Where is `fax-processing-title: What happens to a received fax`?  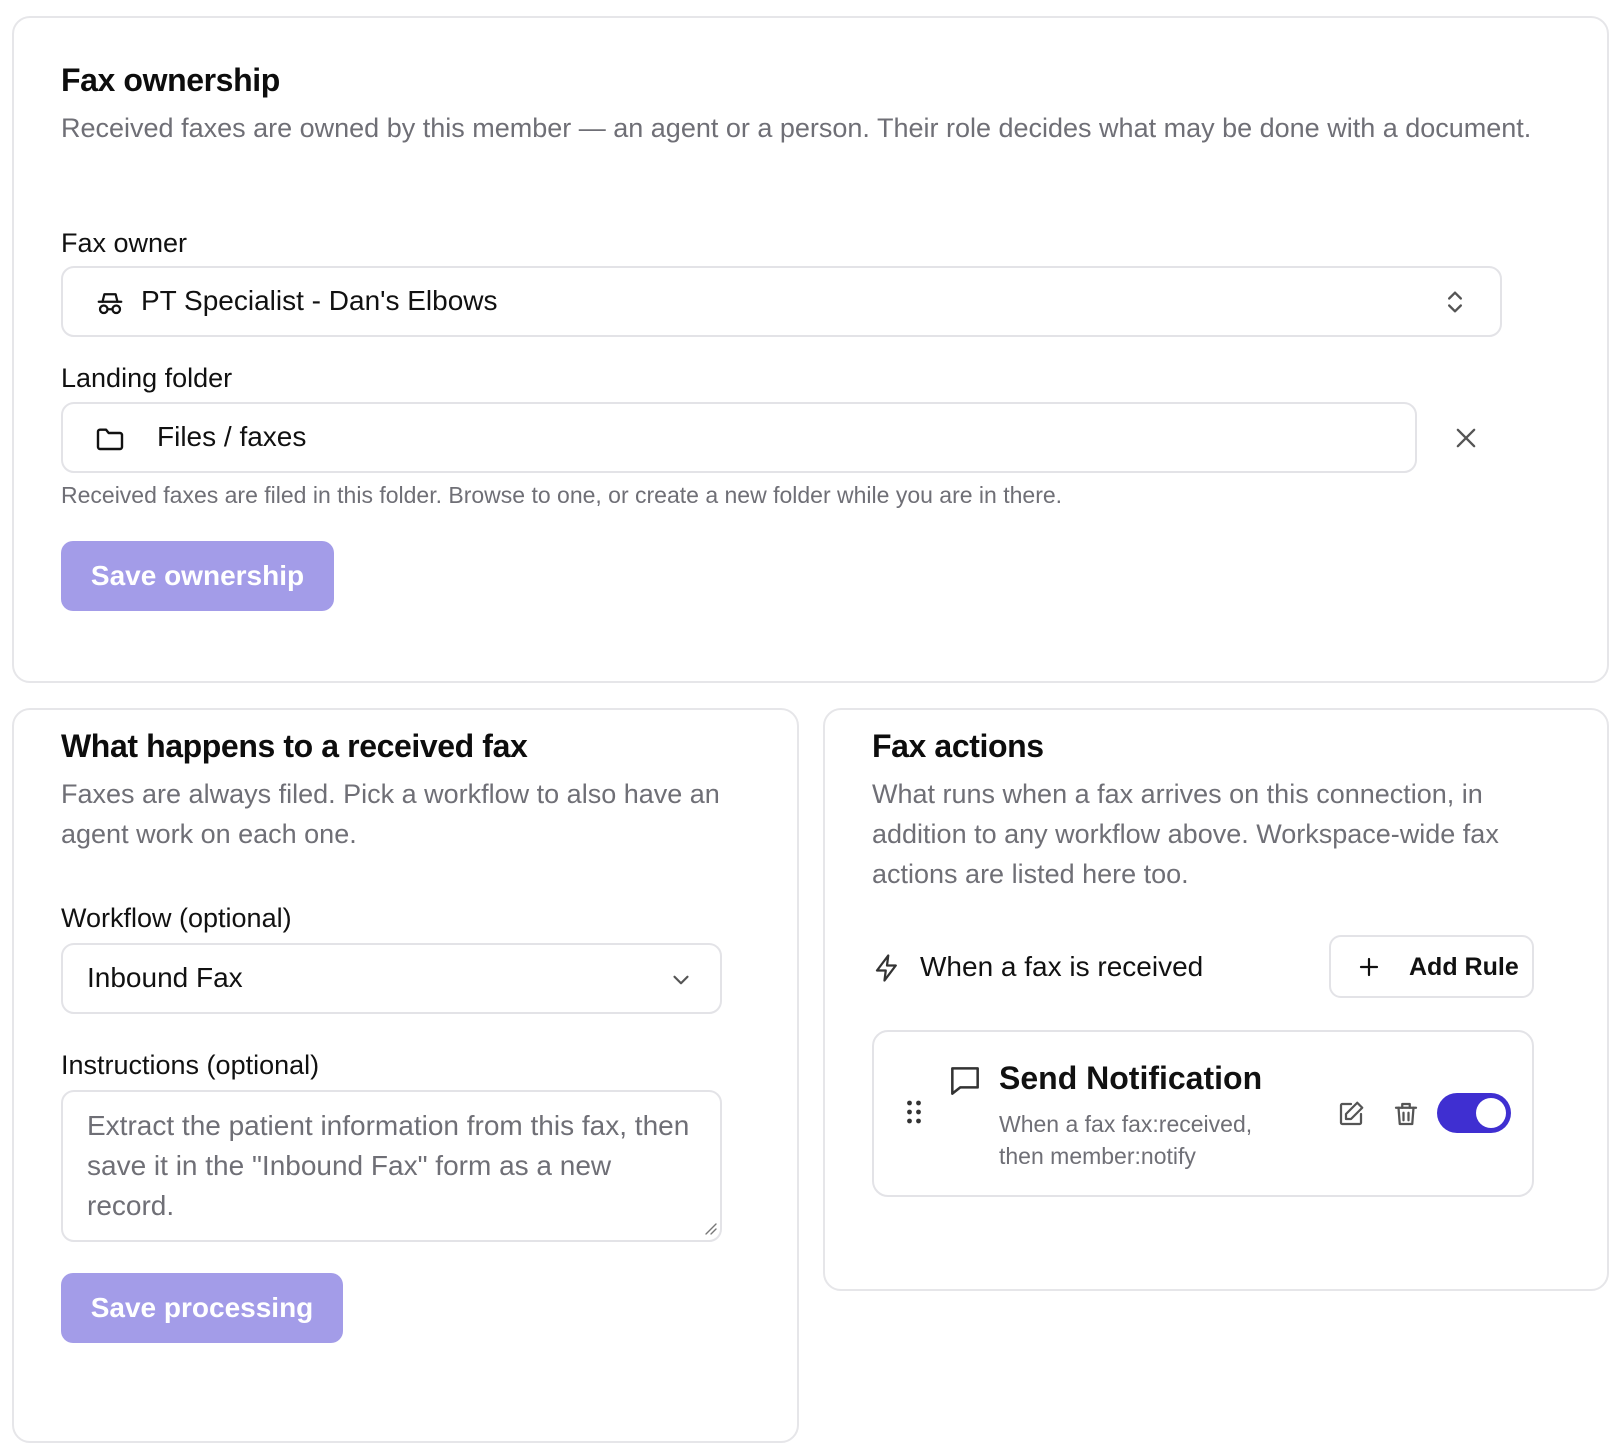
fax-processing-title: What happens to a received fax is located at coordinates (294, 746).